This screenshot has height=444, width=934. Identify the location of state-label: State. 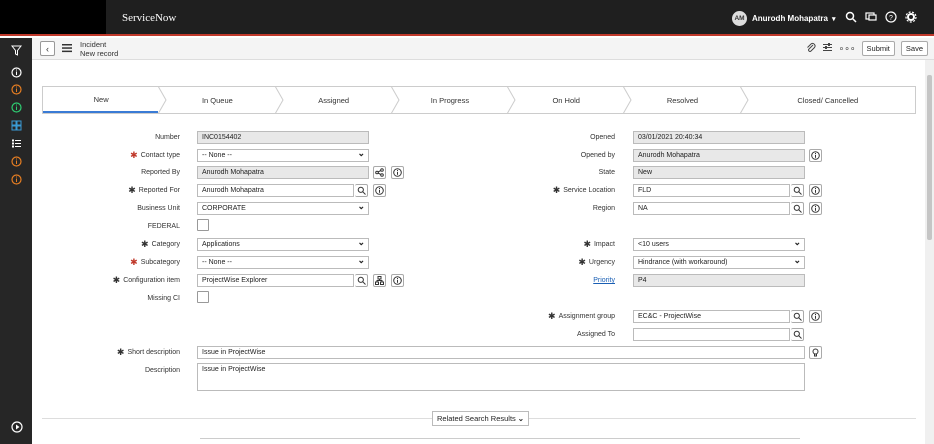
(606, 172).